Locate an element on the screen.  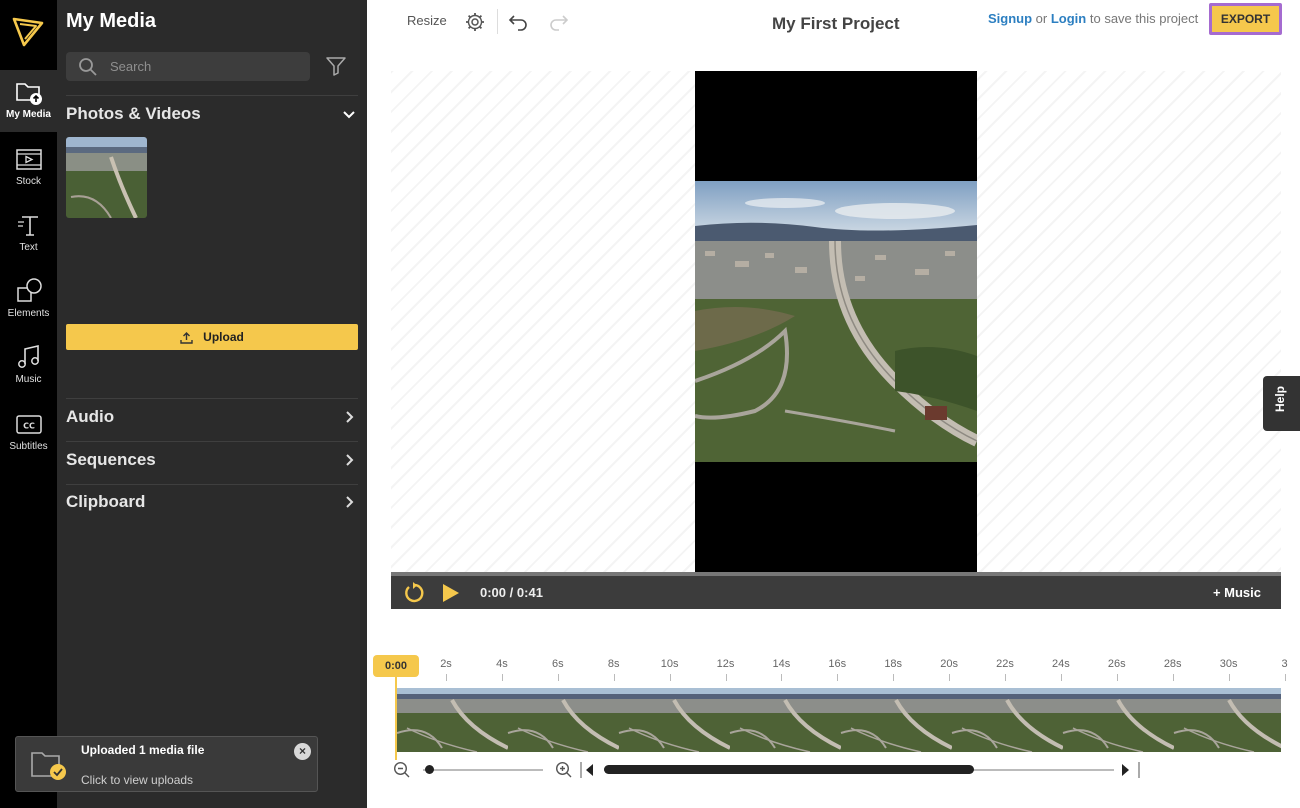
section-audio: Audio is located at coordinates (212, 417).